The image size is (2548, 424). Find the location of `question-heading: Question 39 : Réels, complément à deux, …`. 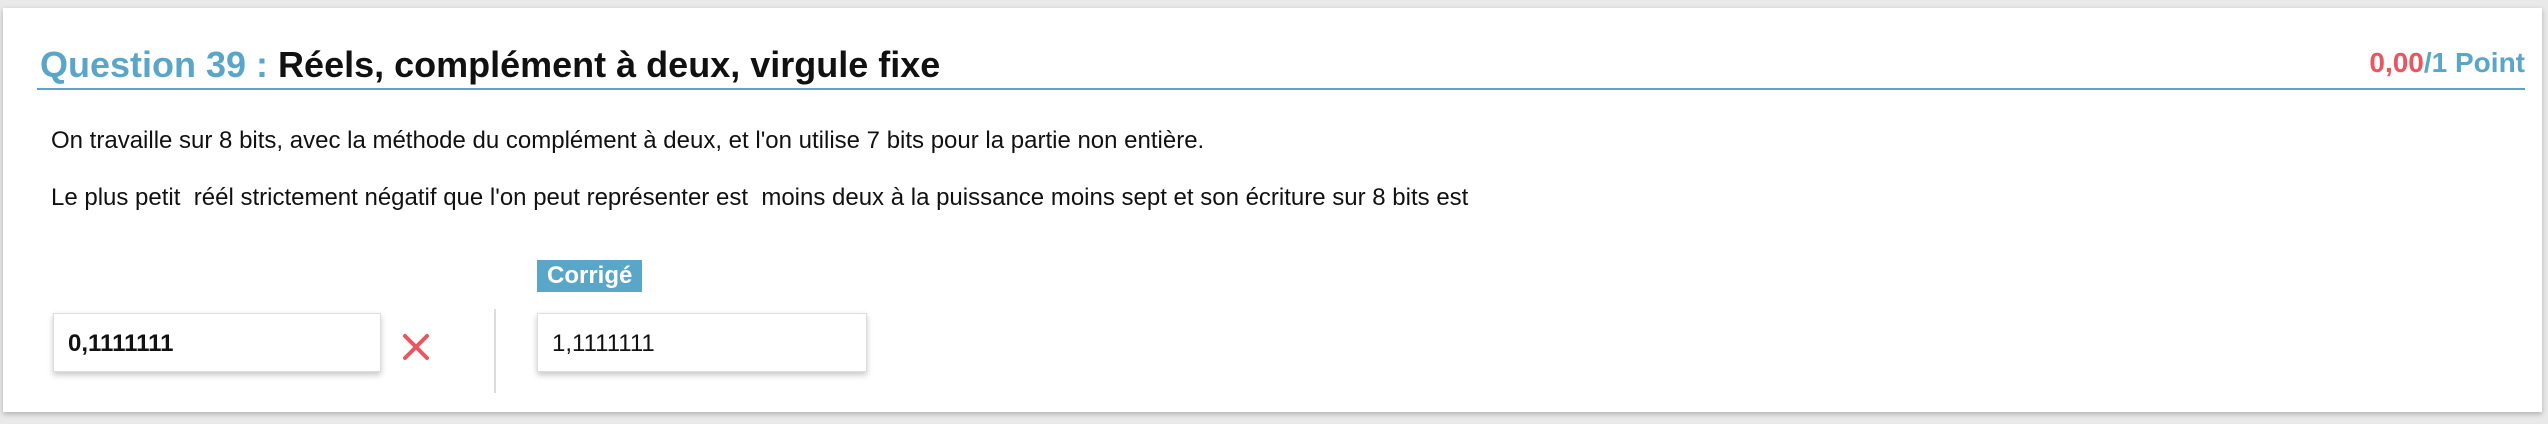

question-heading: Question 39 : Réels, complément à deux, … is located at coordinates (490, 65).